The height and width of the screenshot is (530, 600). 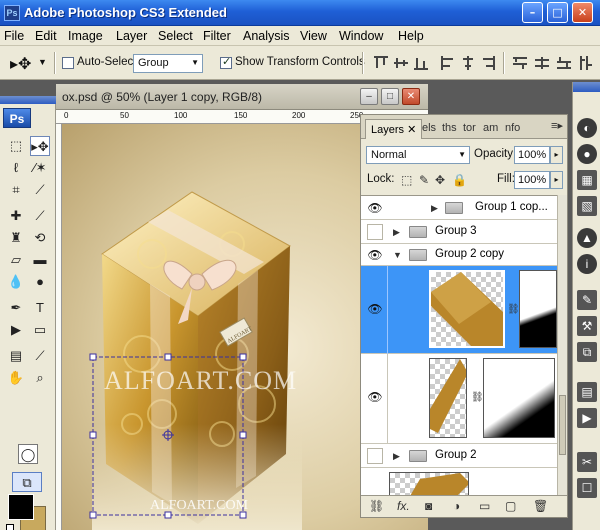 I want to click on brush-tool-icon: ⟋, so click(x=40, y=216).